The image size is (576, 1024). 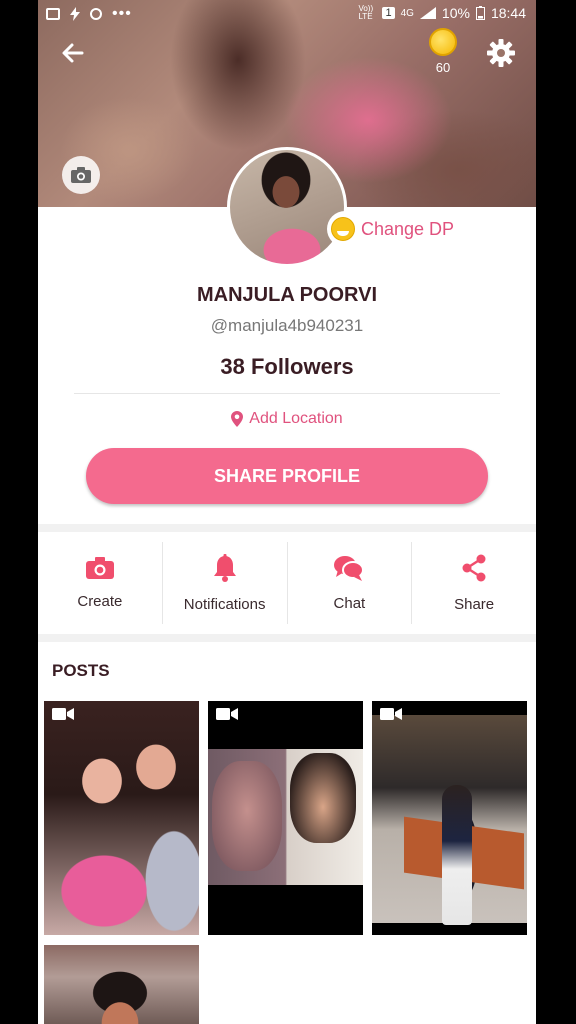 I want to click on change-cover-button, so click(x=81, y=175).